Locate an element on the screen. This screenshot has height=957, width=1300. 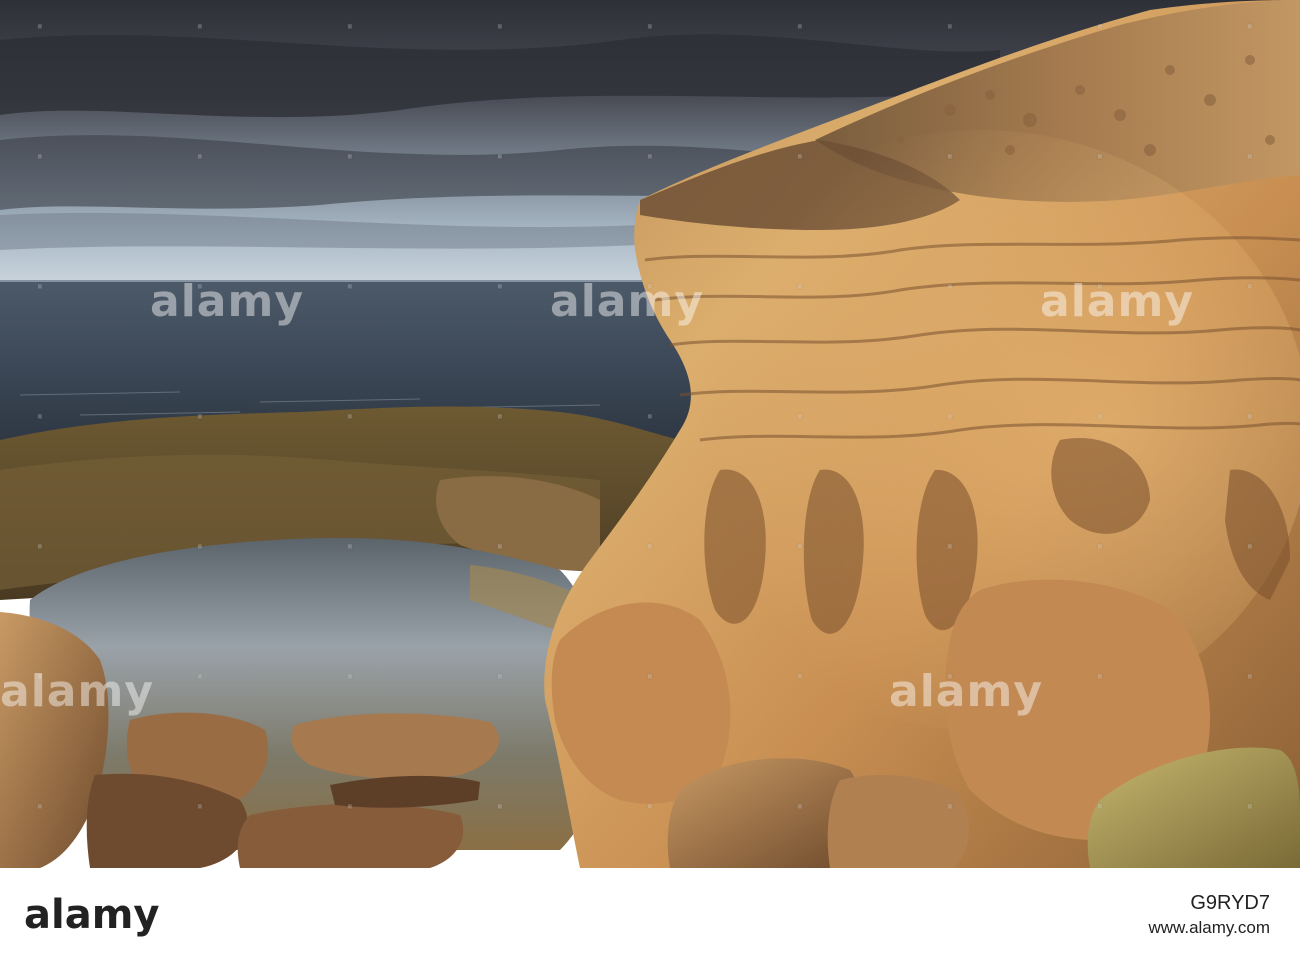
boulder-middle is located at coordinates (898, 821).